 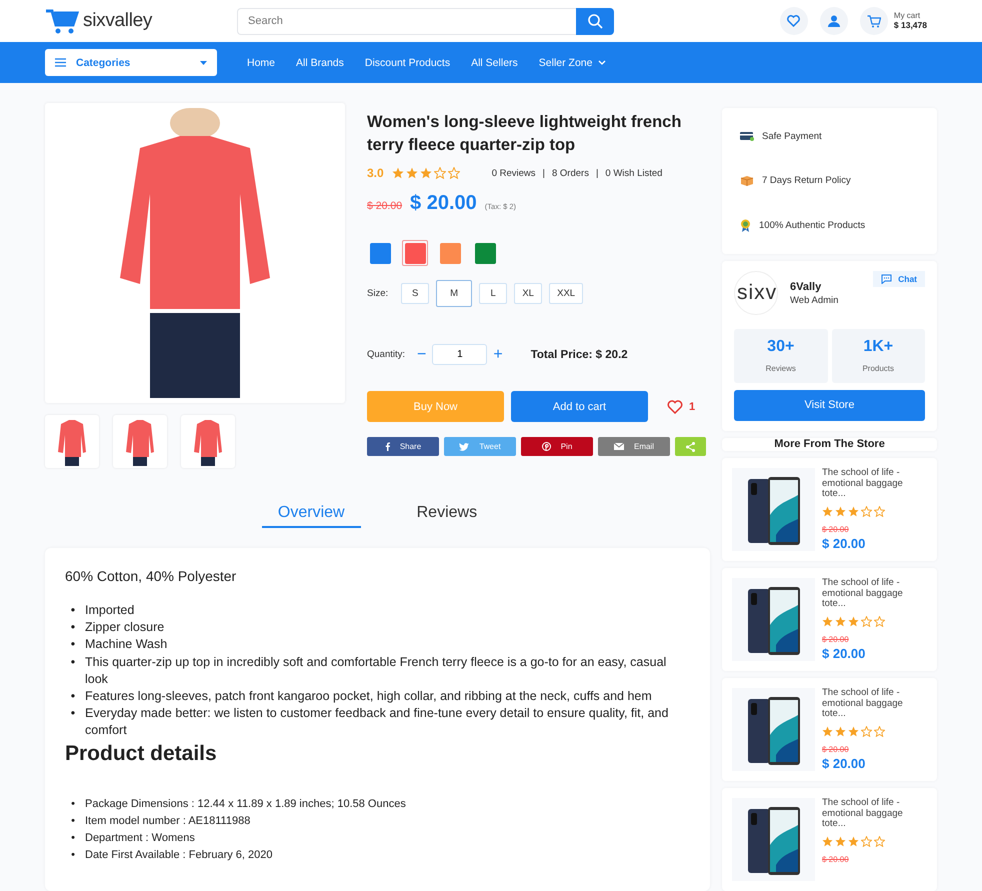 What do you see at coordinates (878, 347) in the screenshot?
I see `stat-value: 1K+` at bounding box center [878, 347].